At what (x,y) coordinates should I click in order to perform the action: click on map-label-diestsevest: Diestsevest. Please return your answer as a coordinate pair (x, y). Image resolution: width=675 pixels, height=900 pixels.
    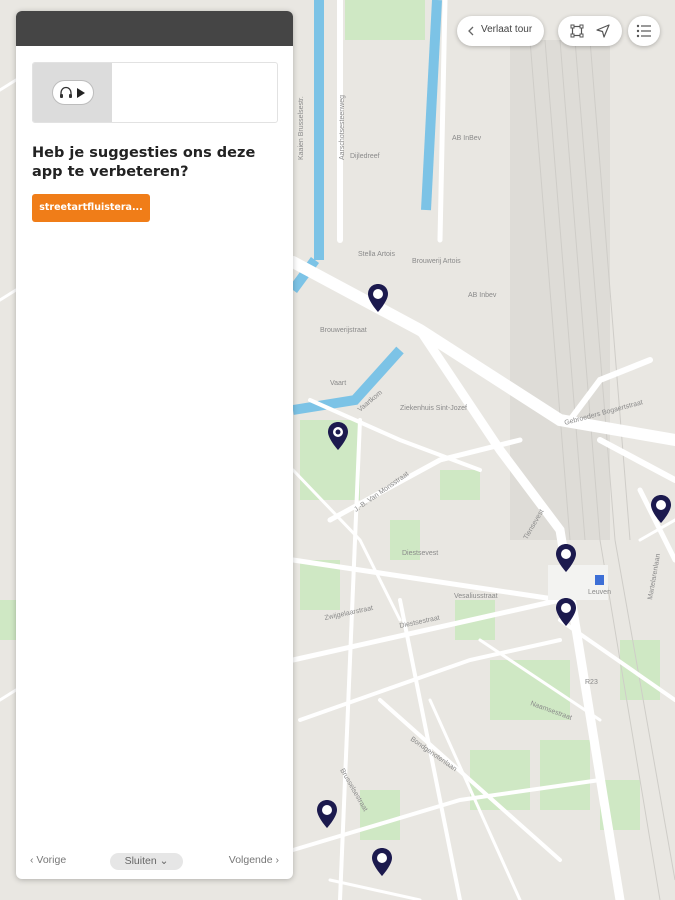
    Looking at the image, I should click on (420, 553).